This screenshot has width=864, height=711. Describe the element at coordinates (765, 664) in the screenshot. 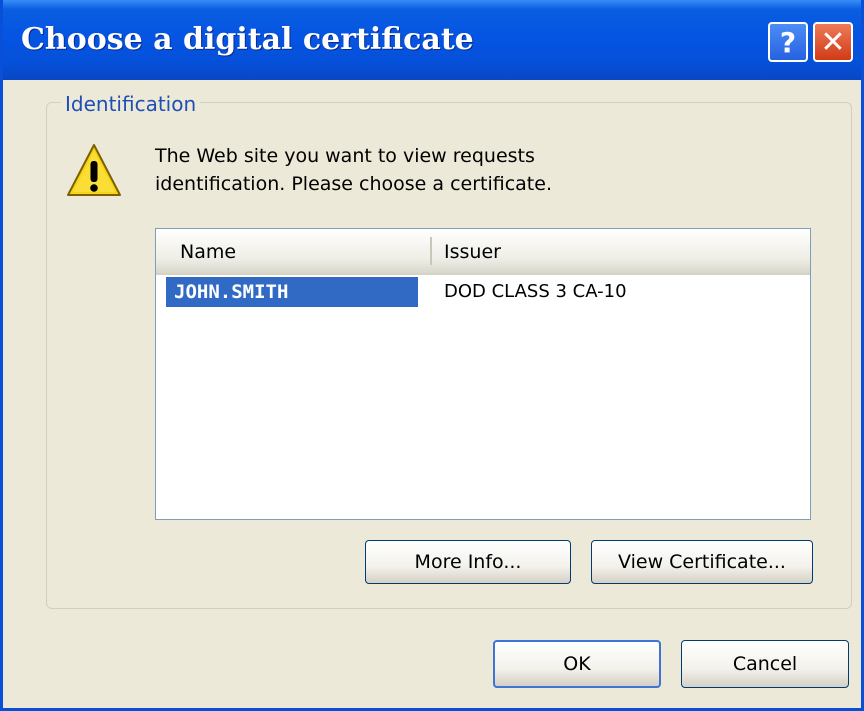

I see `cancel-button: Cancel` at that location.